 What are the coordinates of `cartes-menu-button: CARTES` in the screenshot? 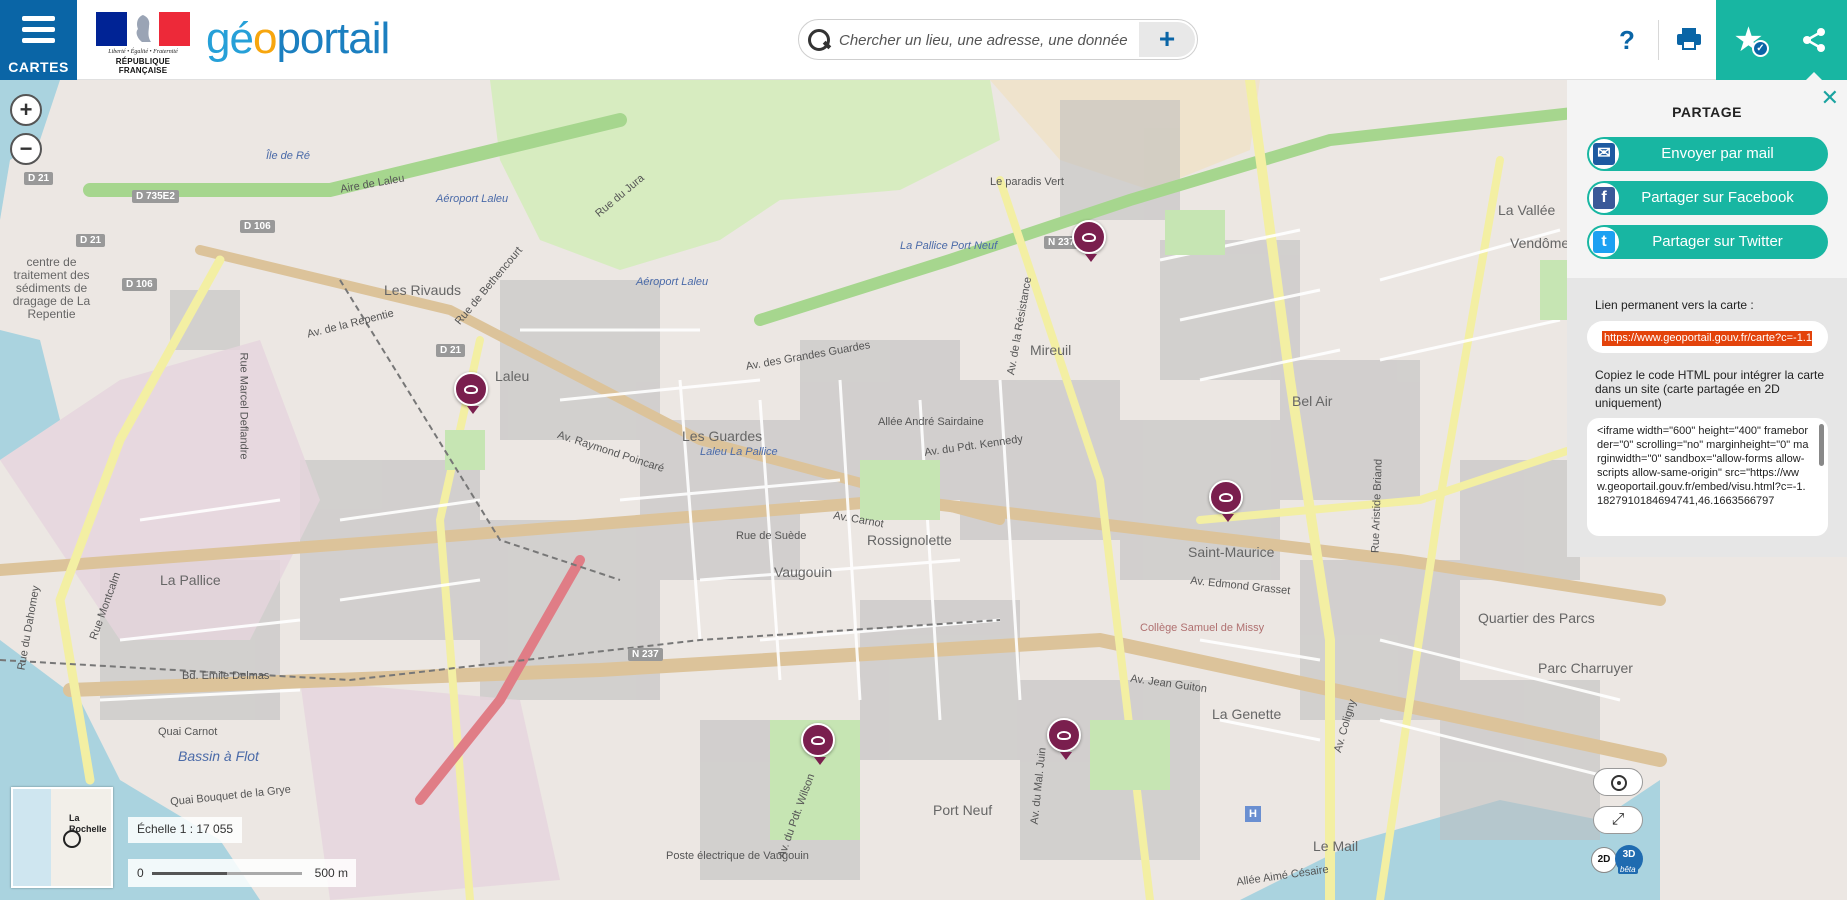 It's located at (38, 40).